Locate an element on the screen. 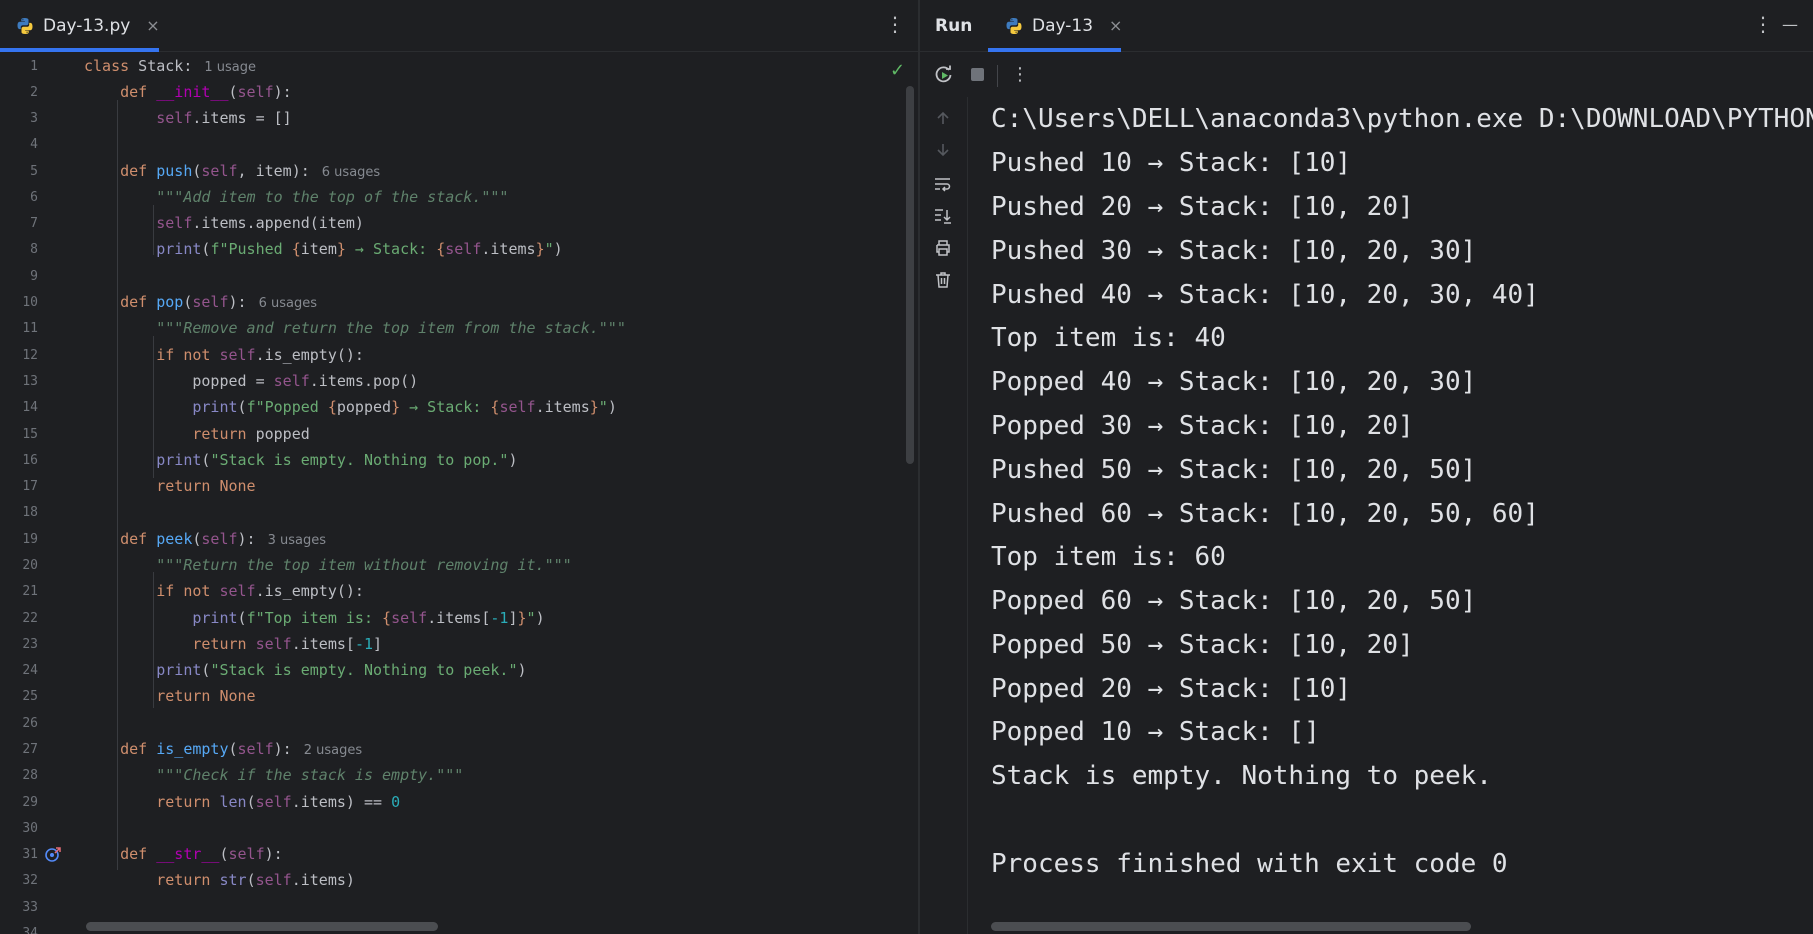 This screenshot has width=1813, height=934. line-number: 30 is located at coordinates (30, 828).